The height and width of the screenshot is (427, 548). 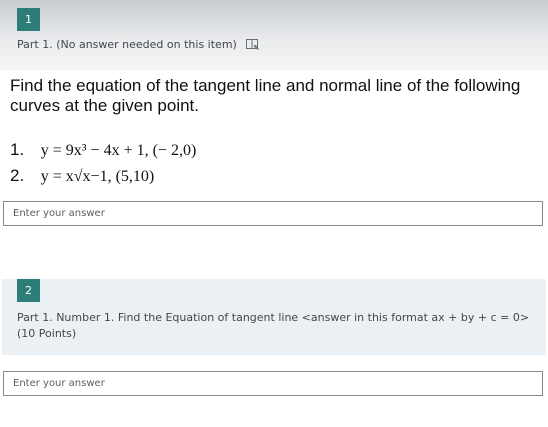 I want to click on problem-item-expression: y = x√x−1, (5,10), so click(x=97, y=176).